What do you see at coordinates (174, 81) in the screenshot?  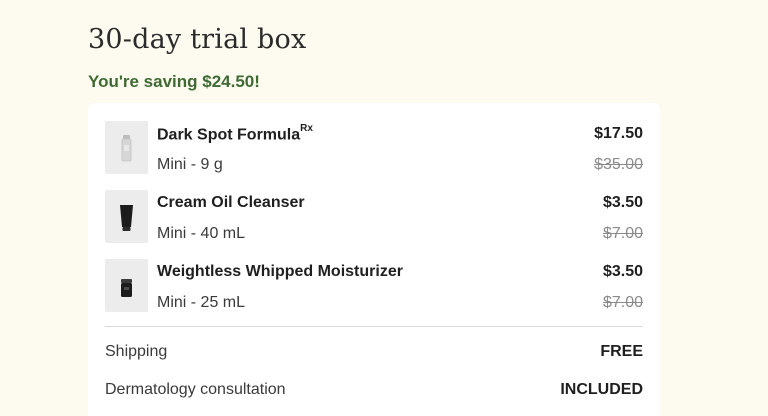 I see `savings-message: You're saving $24.50!` at bounding box center [174, 81].